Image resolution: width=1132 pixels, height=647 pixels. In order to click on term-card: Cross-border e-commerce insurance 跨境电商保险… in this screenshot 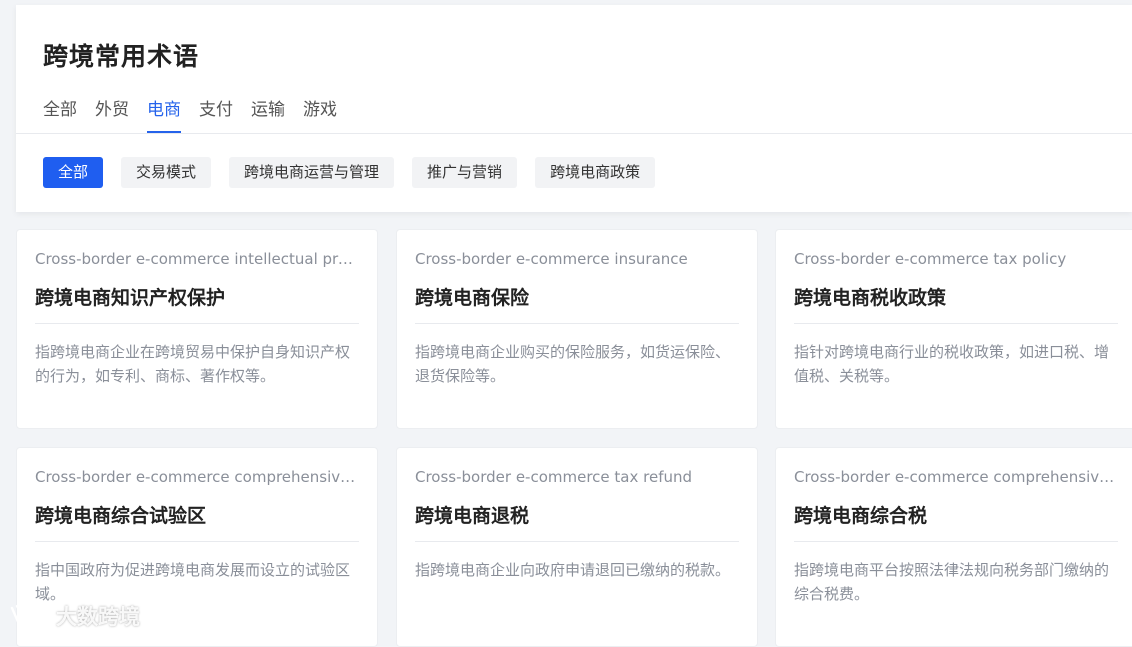, I will do `click(577, 329)`.